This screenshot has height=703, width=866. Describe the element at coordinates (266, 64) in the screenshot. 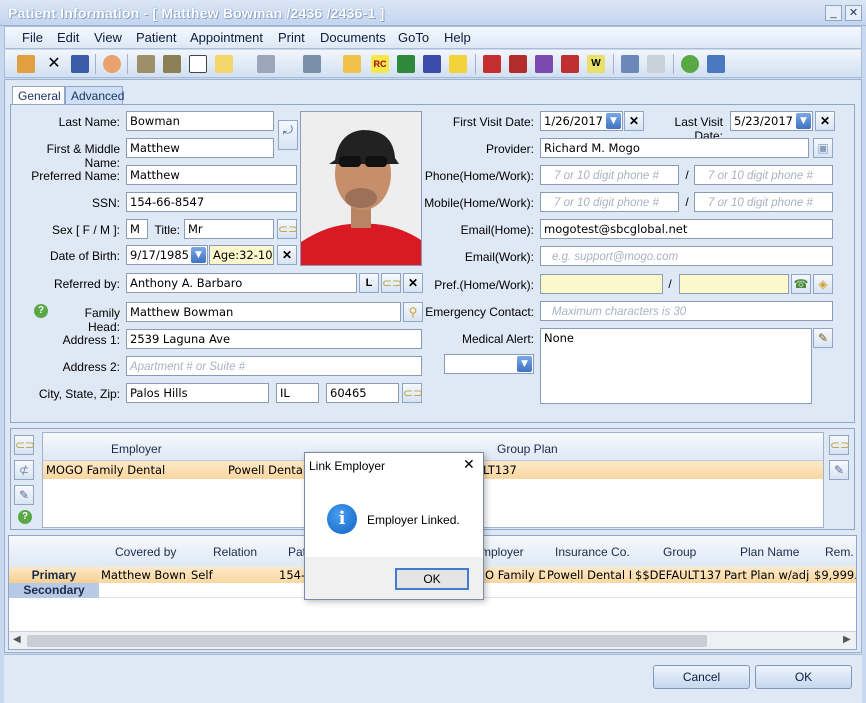

I see `tree-icon` at that location.